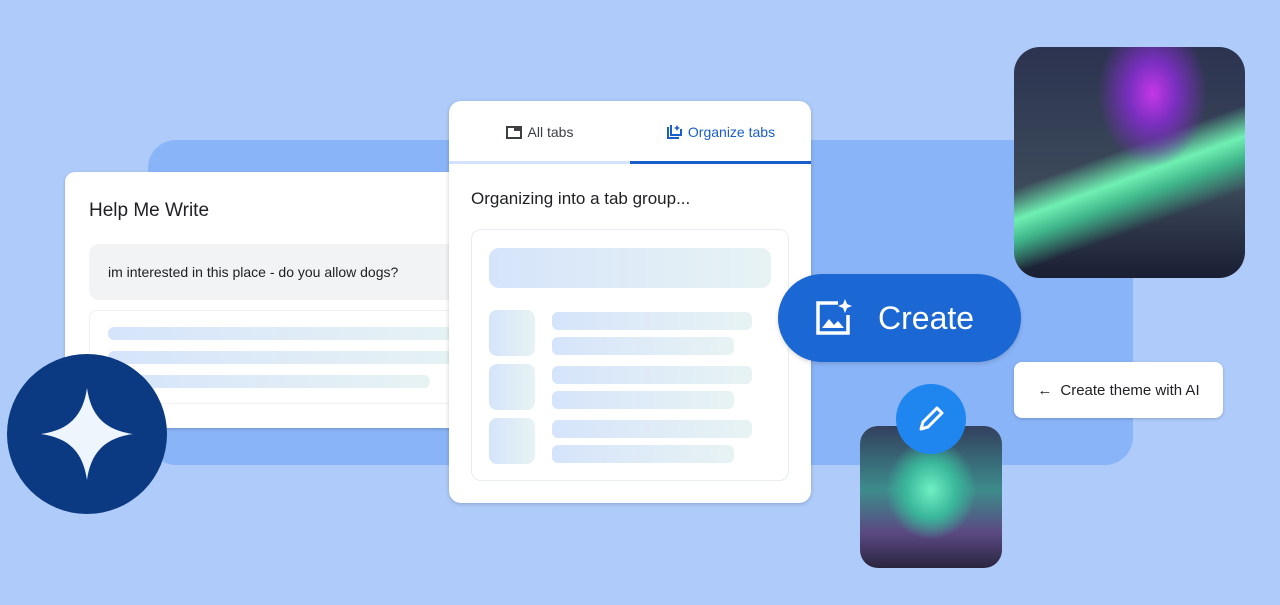 The width and height of the screenshot is (1280, 605). Describe the element at coordinates (834, 317) in the screenshot. I see `image-sparkle-icon` at that location.